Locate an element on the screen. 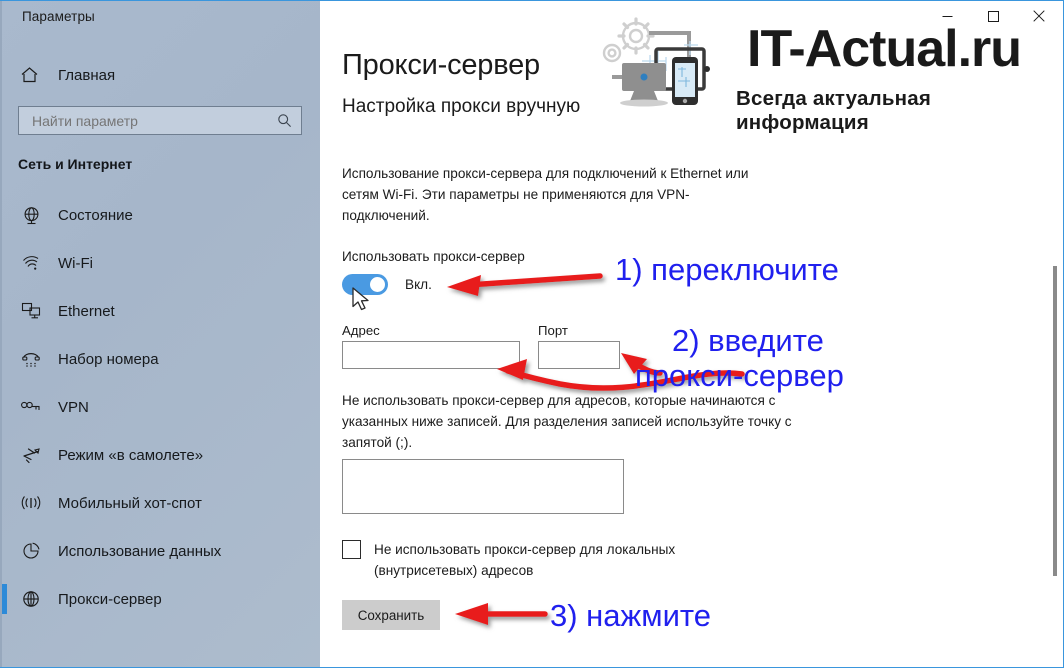 This screenshot has width=1064, height=668. sidebar-item-status-label: Состояние is located at coordinates (95, 215).